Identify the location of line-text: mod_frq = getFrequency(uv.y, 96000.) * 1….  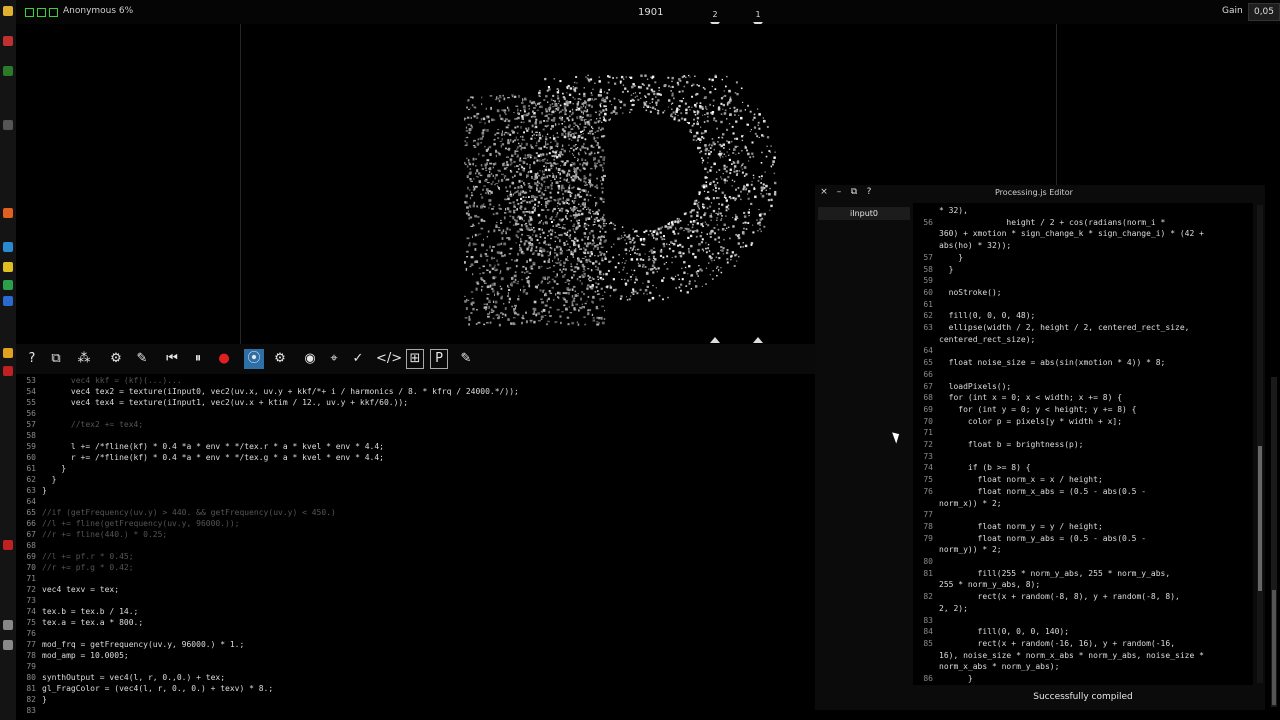
(143, 644).